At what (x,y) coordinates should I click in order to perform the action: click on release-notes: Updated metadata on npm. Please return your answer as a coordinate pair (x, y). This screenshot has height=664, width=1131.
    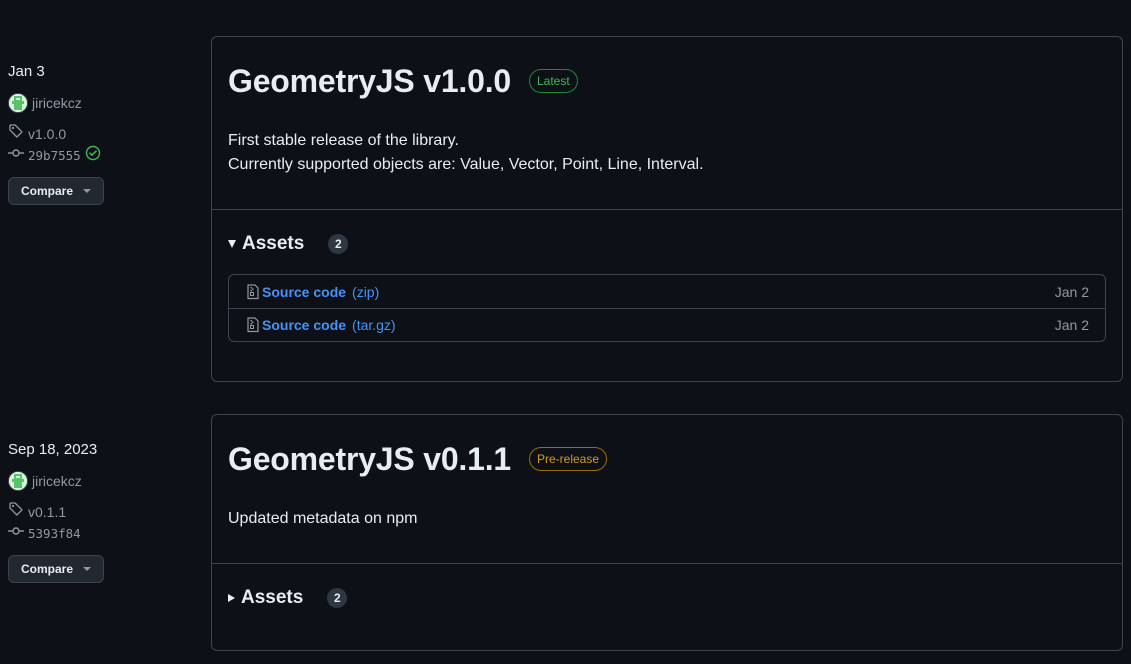
    Looking at the image, I should click on (667, 519).